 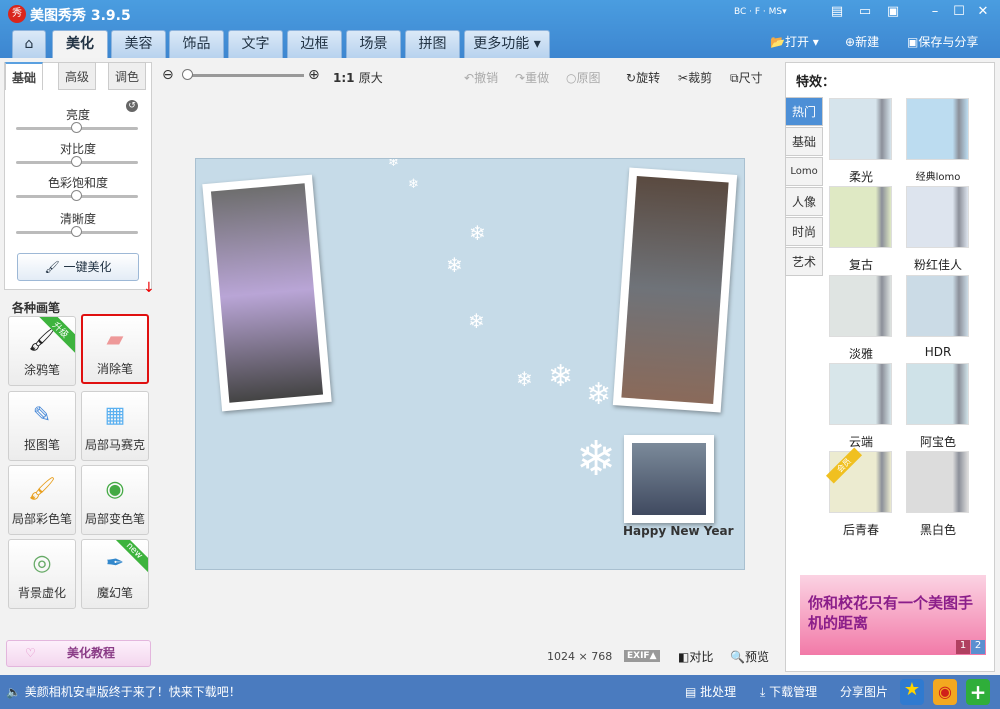 I want to click on new-button: ⊕新建, so click(x=862, y=41).